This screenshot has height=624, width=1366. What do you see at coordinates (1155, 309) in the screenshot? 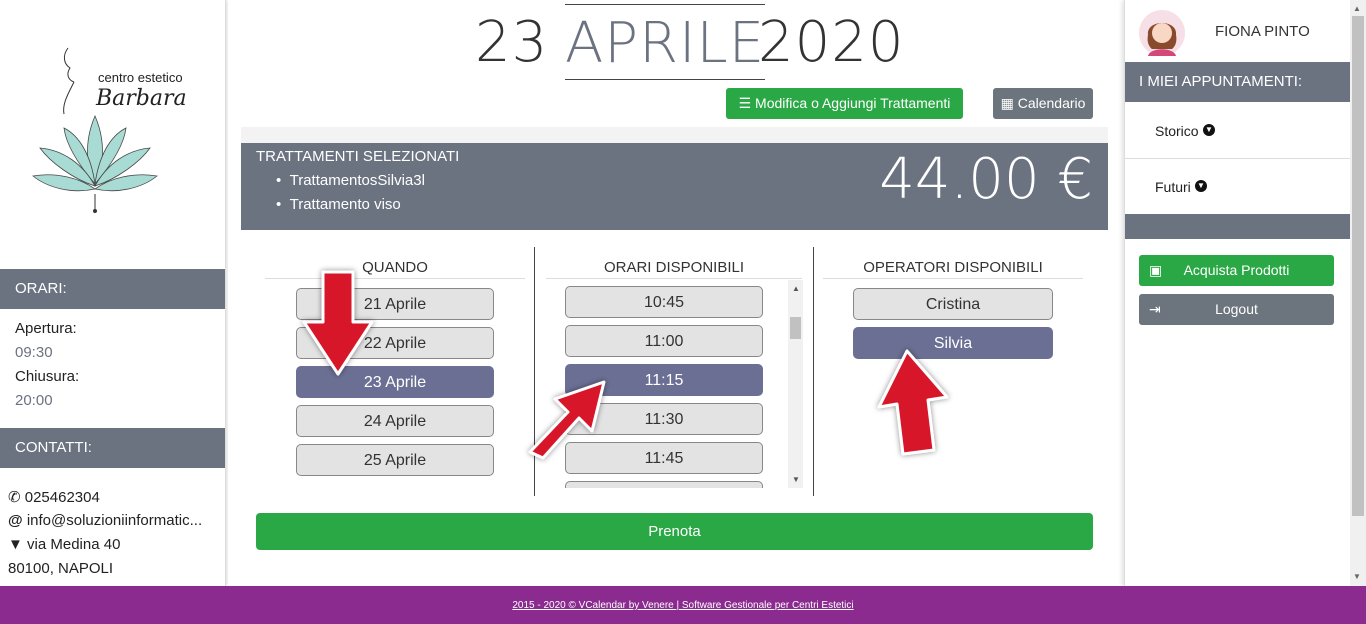
I see `sign-out-icon: ⇥` at bounding box center [1155, 309].